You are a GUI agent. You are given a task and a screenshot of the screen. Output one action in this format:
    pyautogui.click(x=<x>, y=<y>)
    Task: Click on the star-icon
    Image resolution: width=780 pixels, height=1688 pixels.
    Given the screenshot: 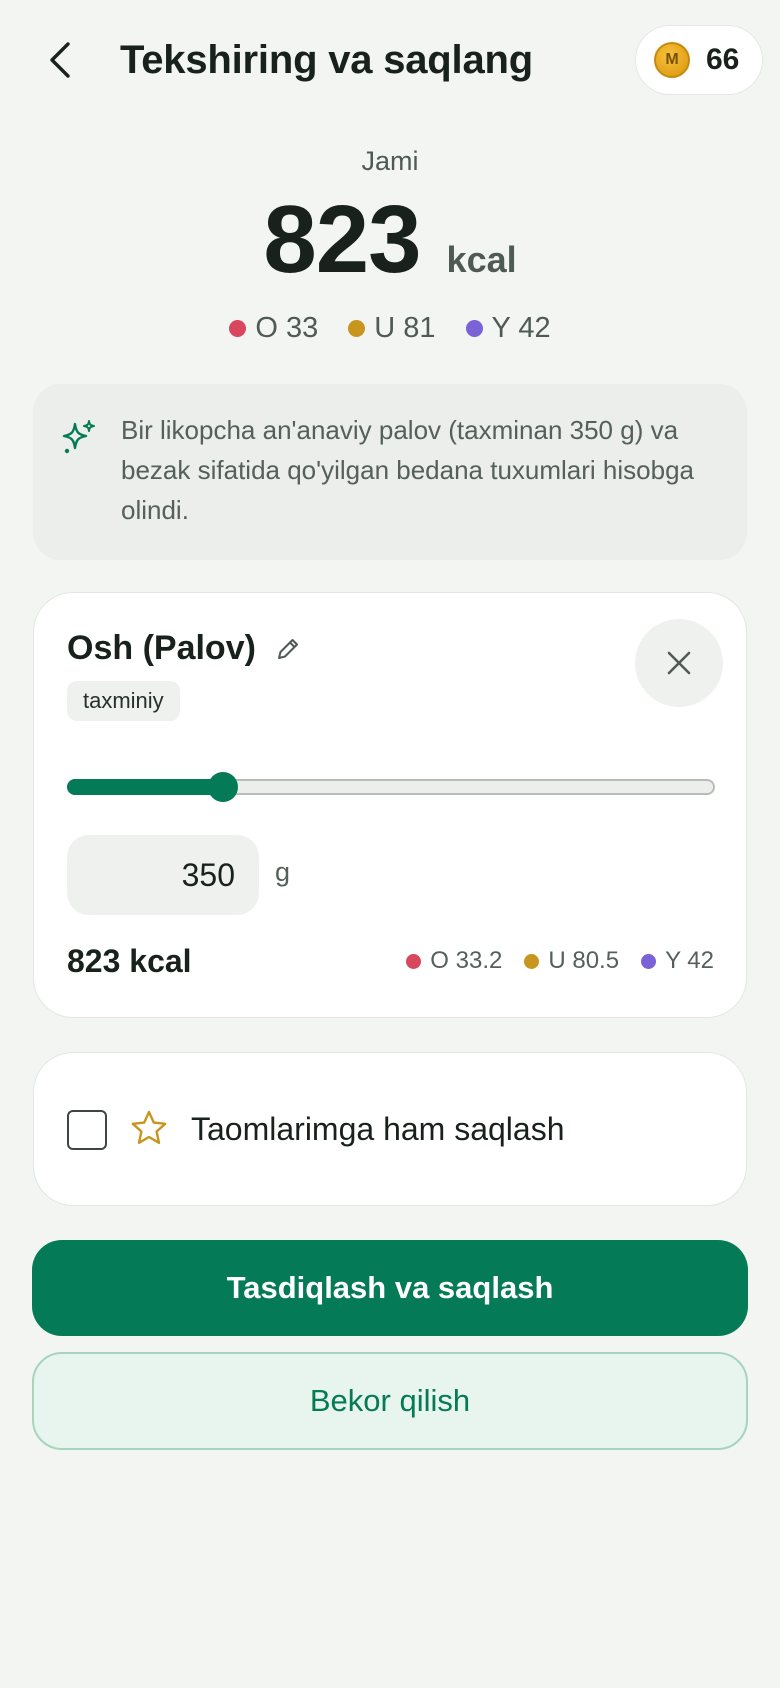 What is the action you would take?
    pyautogui.click(x=149, y=1127)
    